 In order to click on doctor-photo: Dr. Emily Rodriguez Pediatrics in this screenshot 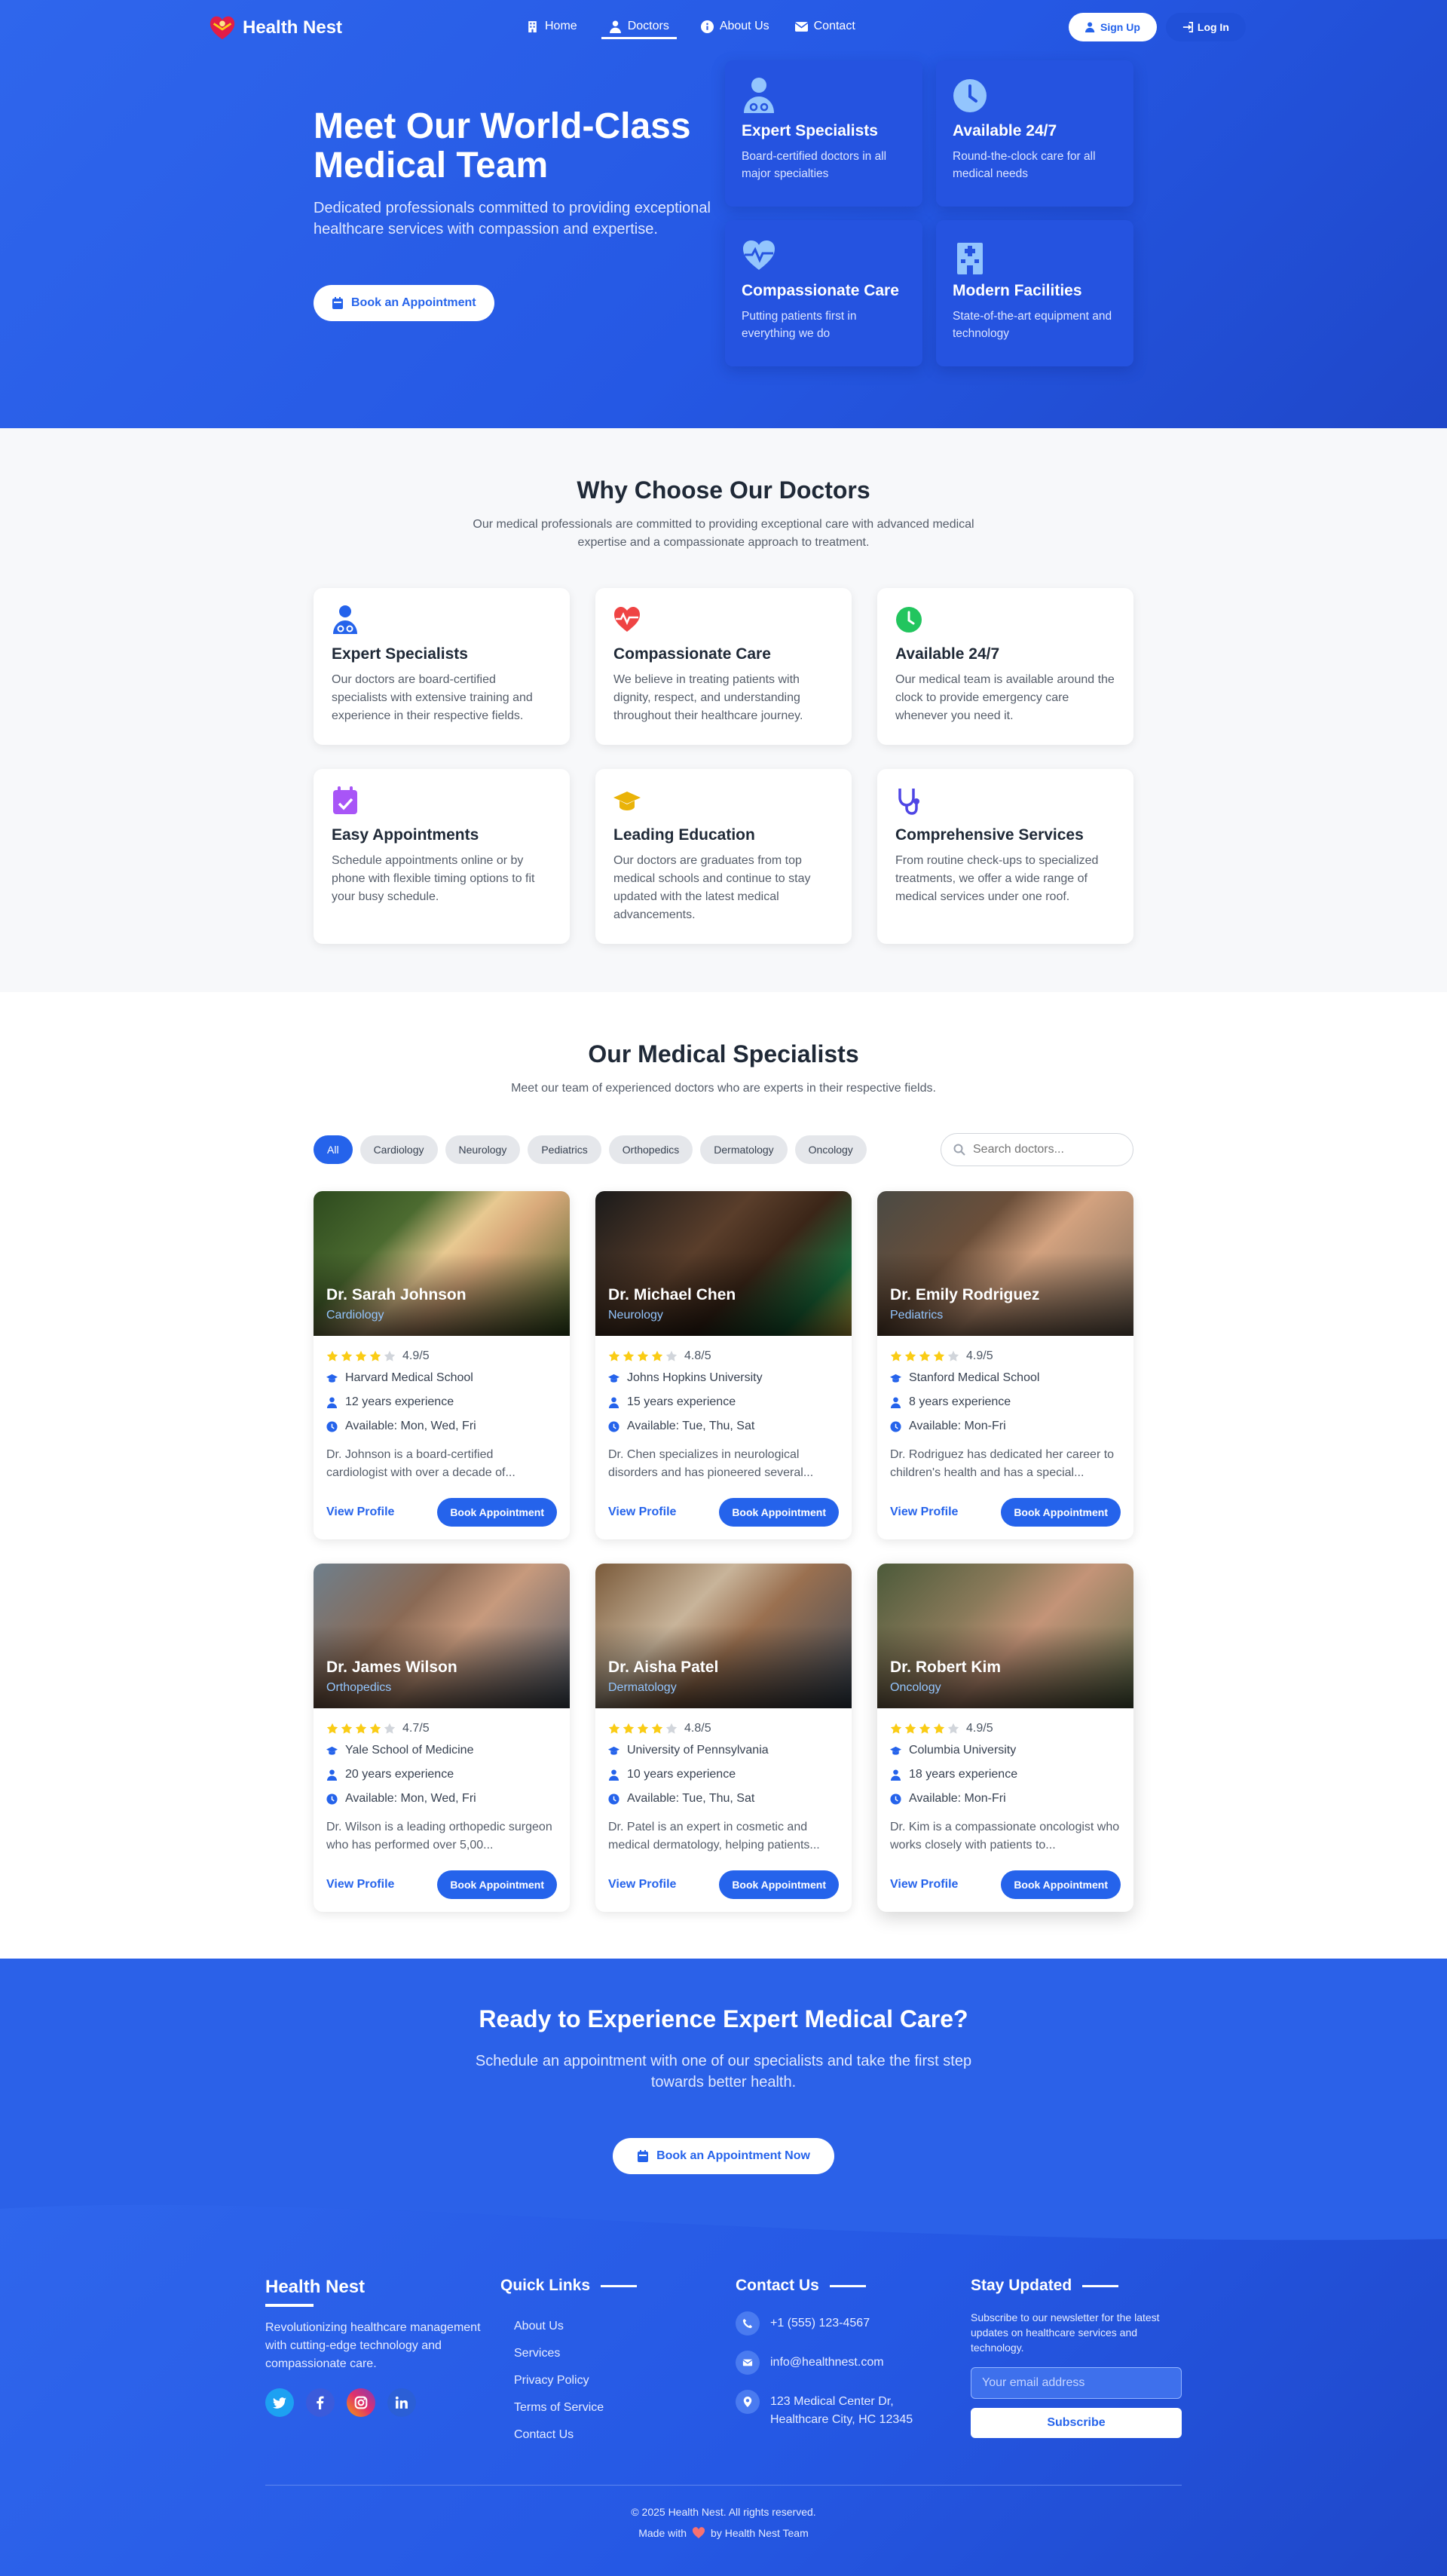, I will do `click(1005, 1263)`.